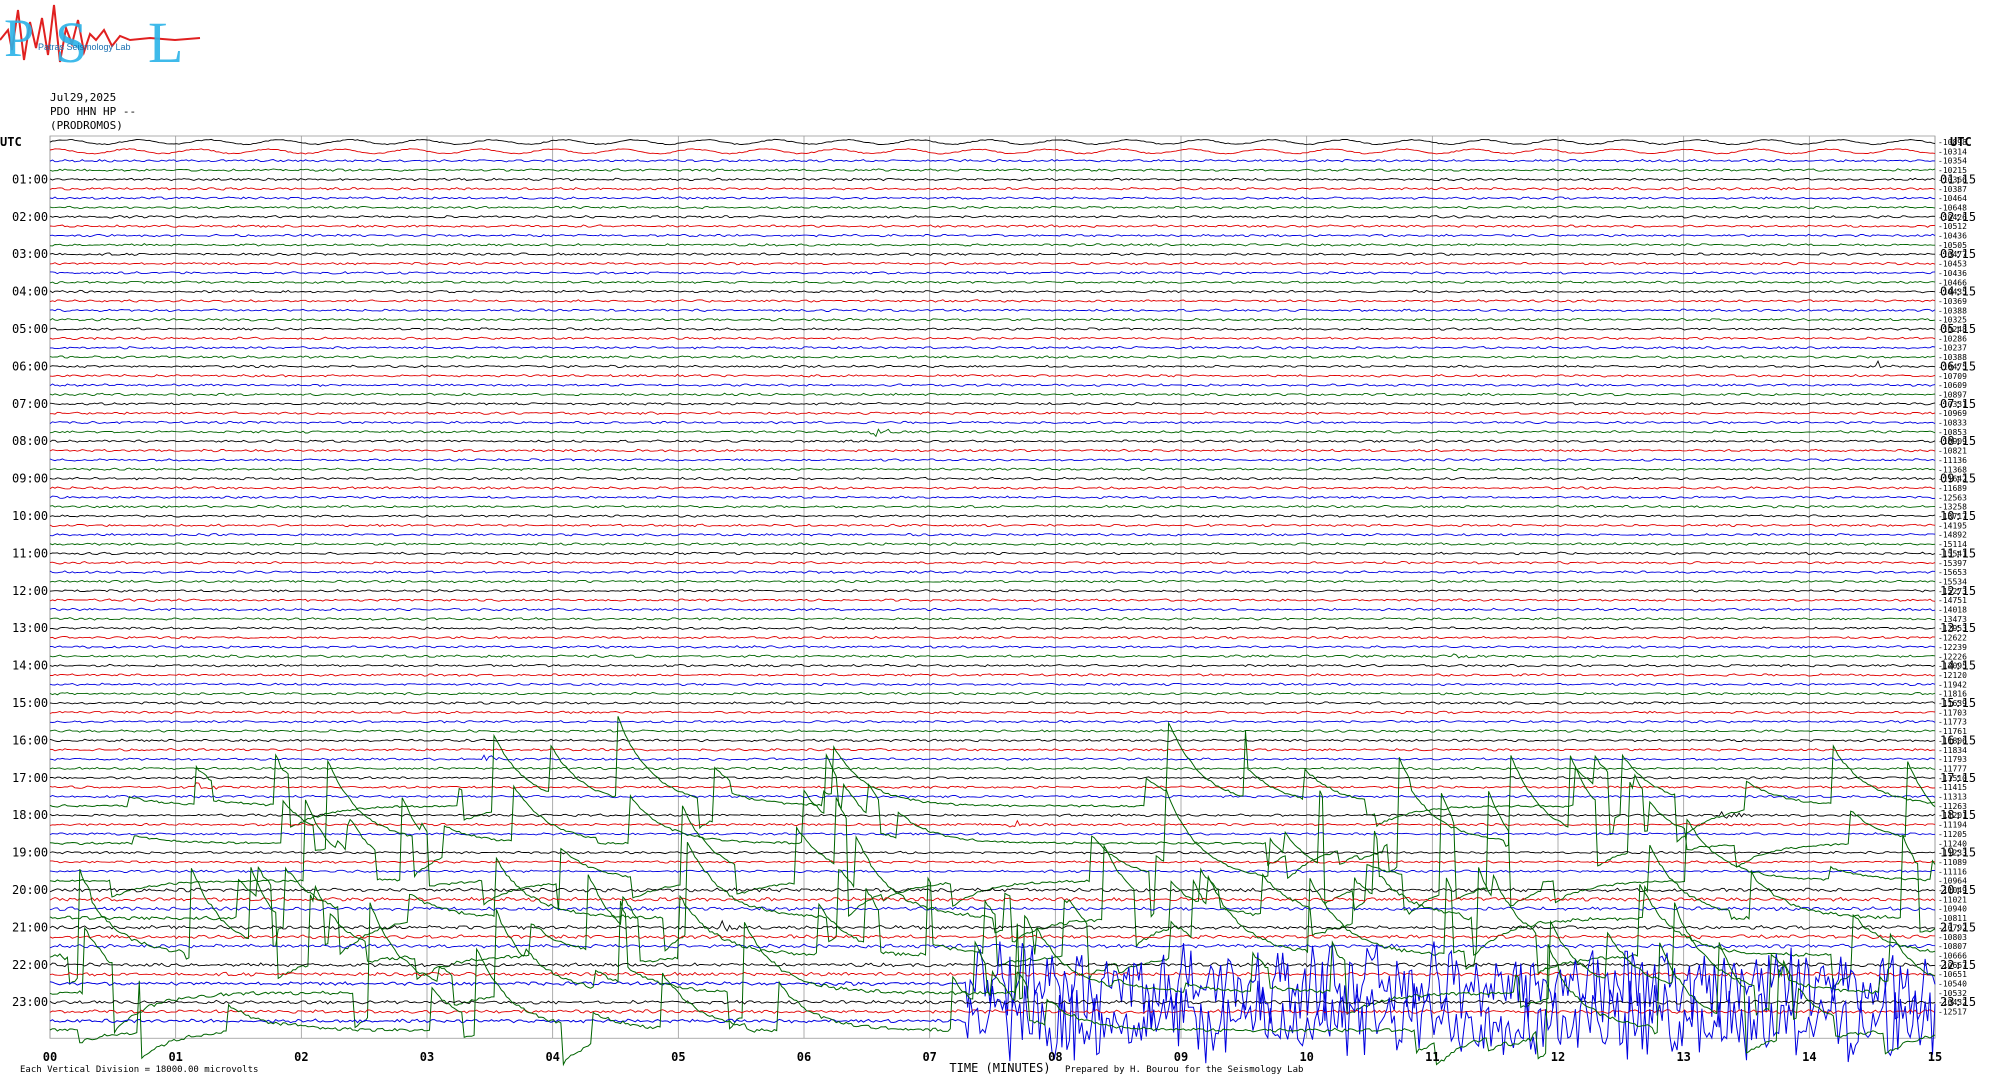 The width and height of the screenshot is (2010, 1080). Describe the element at coordinates (552, 1057) in the screenshot. I see `x-tick-label: 04` at that location.